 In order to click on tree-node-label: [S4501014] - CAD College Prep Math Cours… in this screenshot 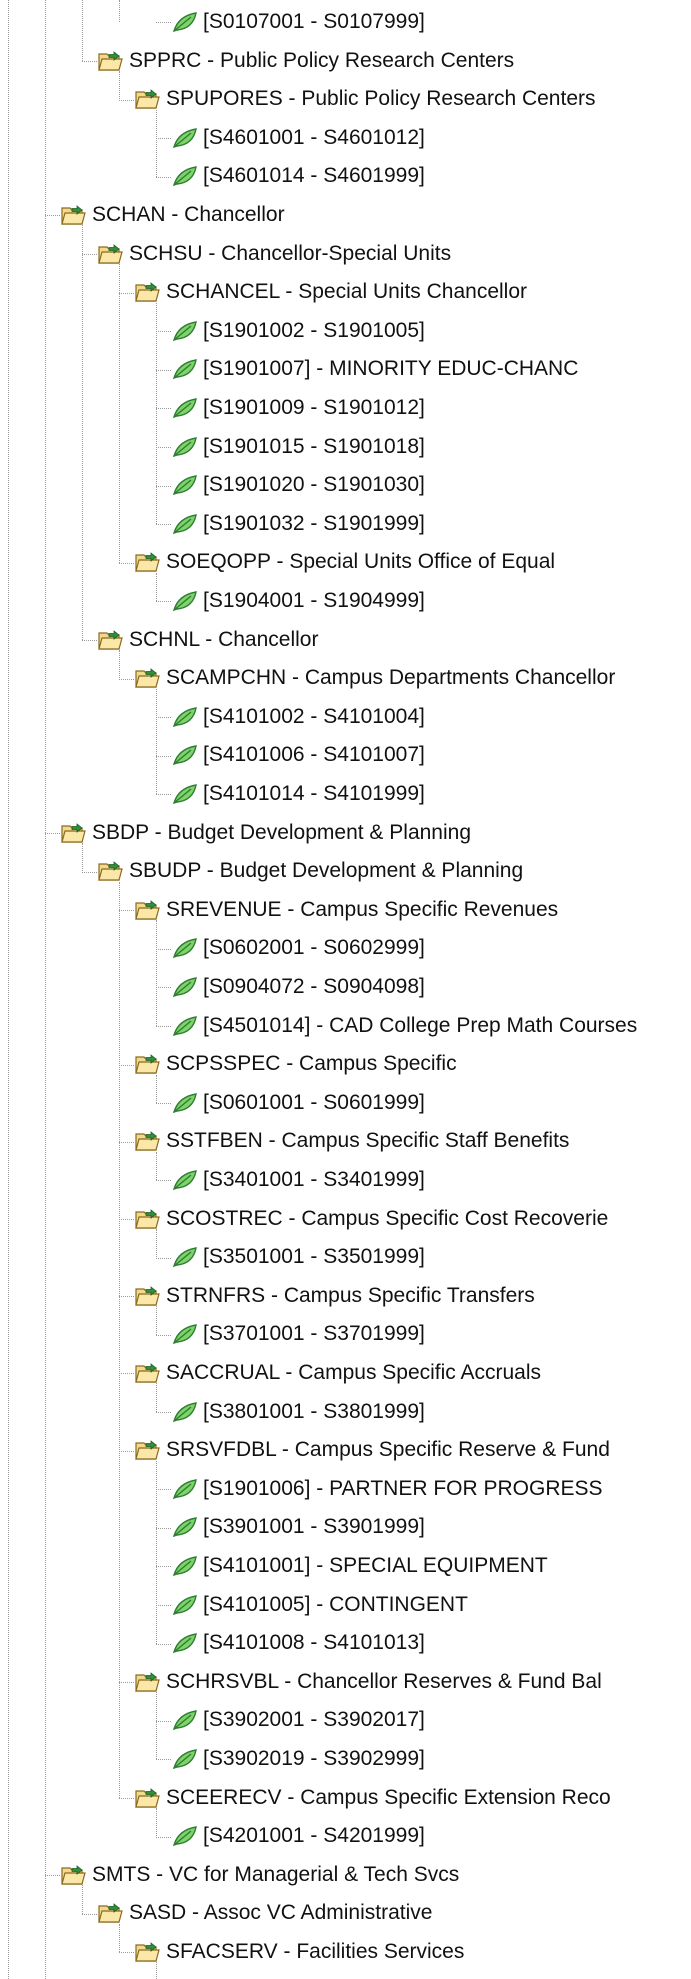, I will do `click(420, 1025)`.